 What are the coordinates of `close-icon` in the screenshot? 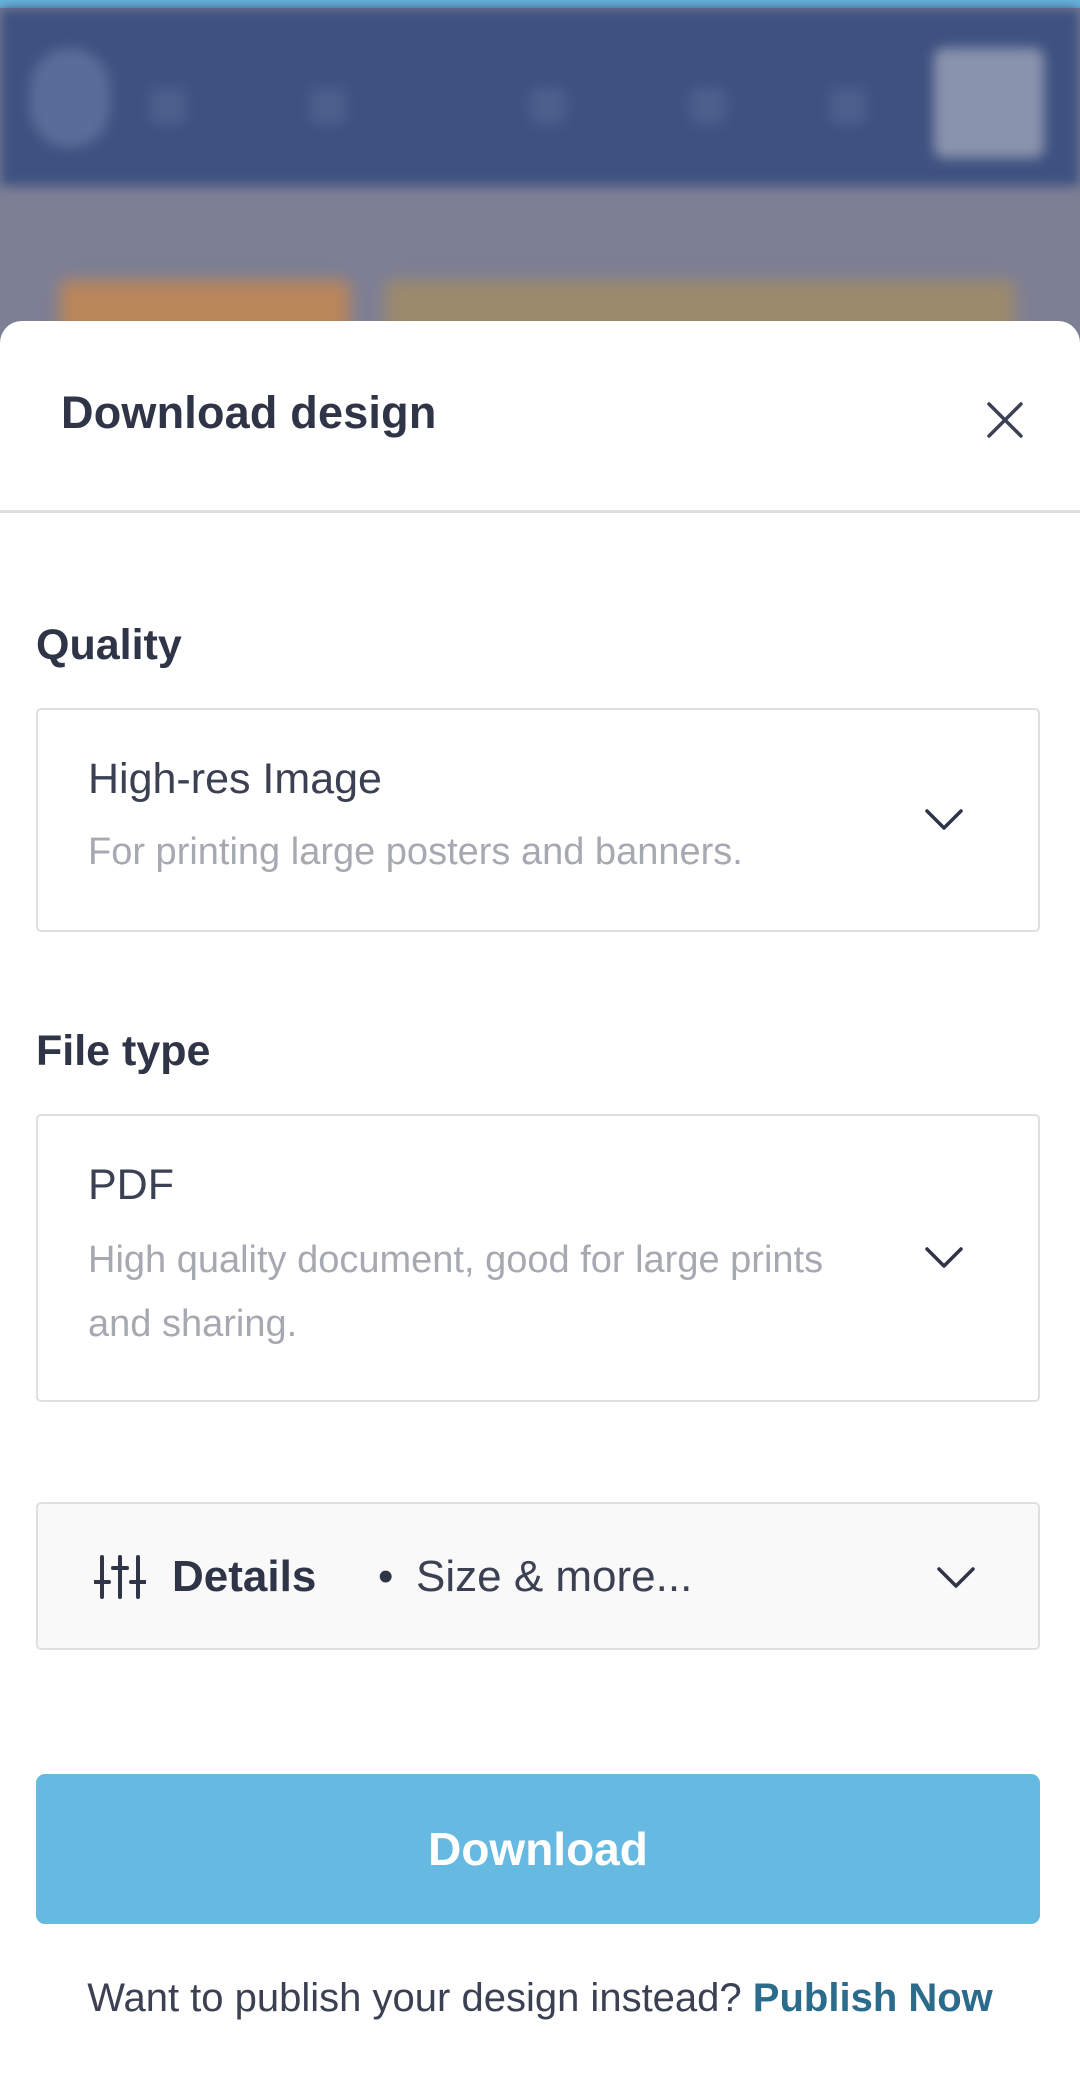 It's located at (1005, 420).